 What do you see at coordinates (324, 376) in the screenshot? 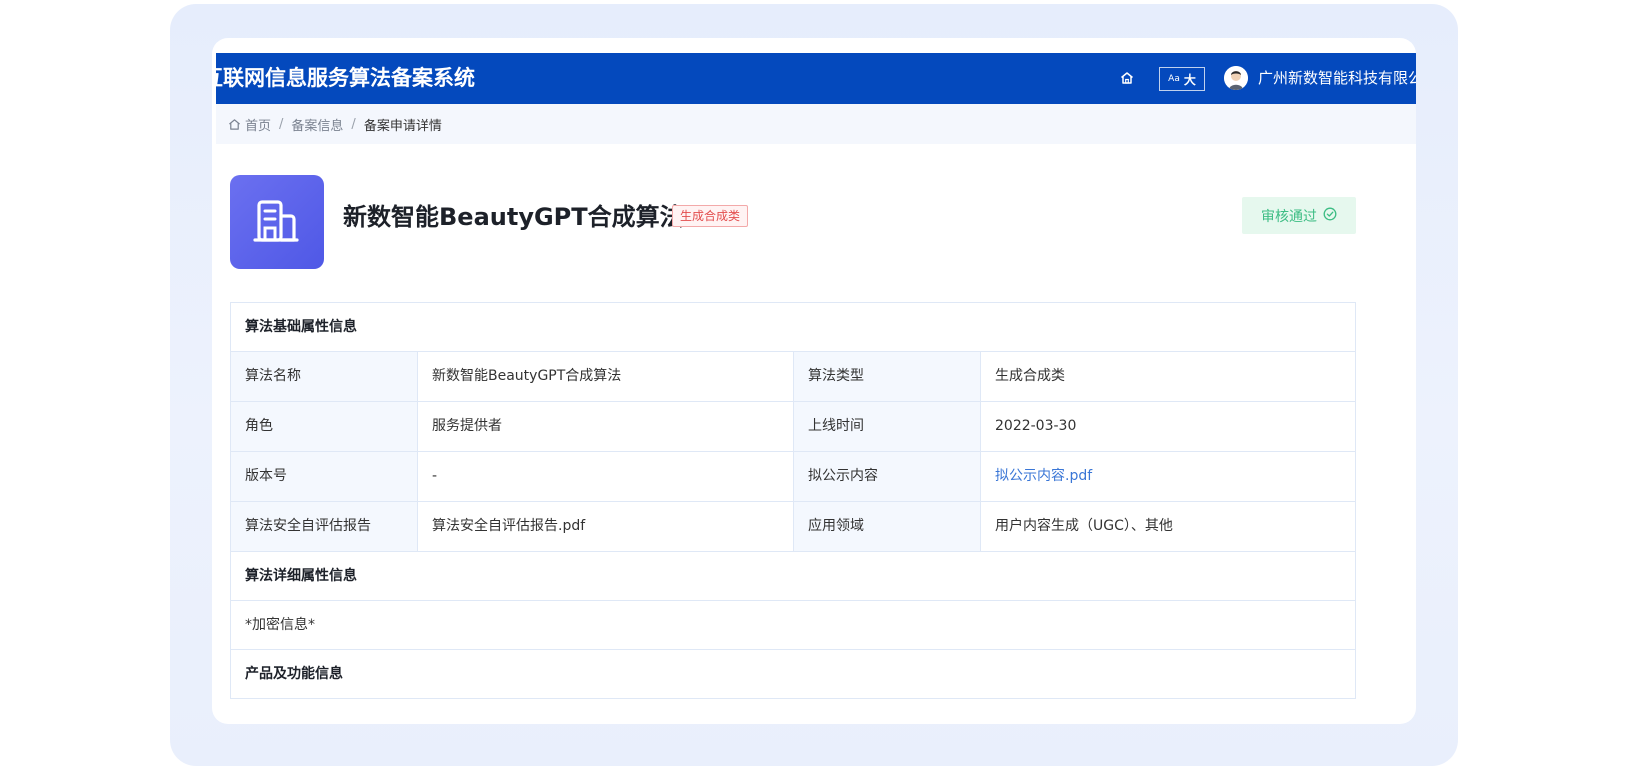
I see `cell-label: 算法名称` at bounding box center [324, 376].